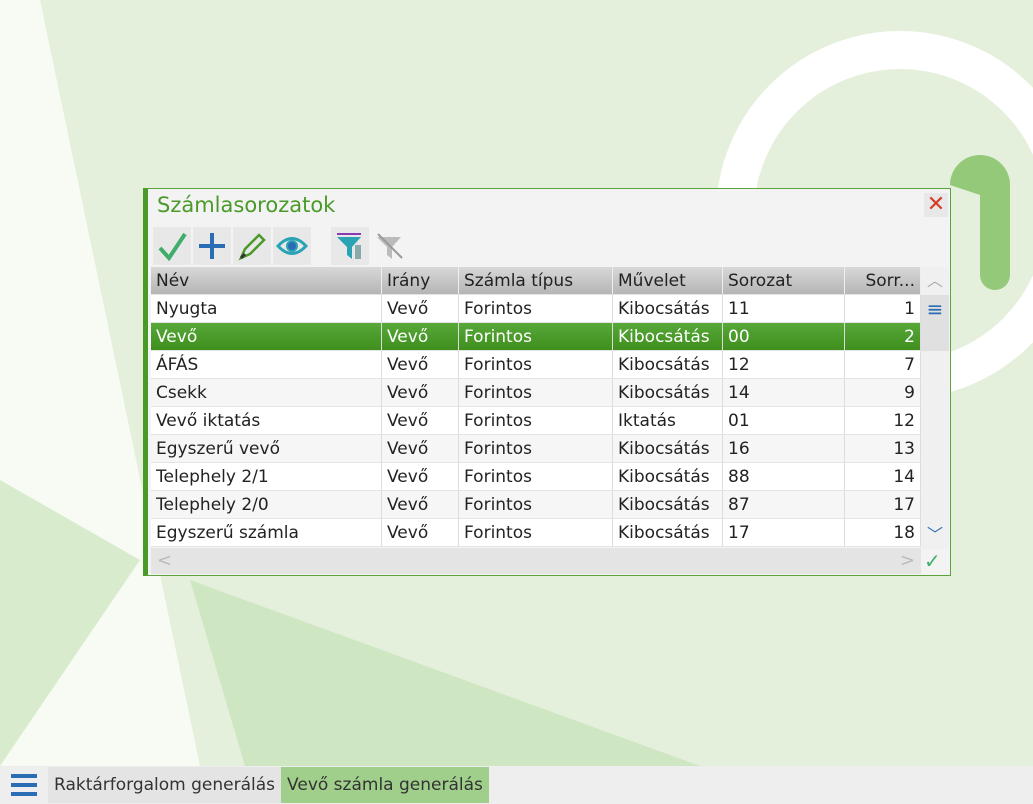  Describe the element at coordinates (266, 308) in the screenshot. I see `cell-nev: Nyugta` at that location.